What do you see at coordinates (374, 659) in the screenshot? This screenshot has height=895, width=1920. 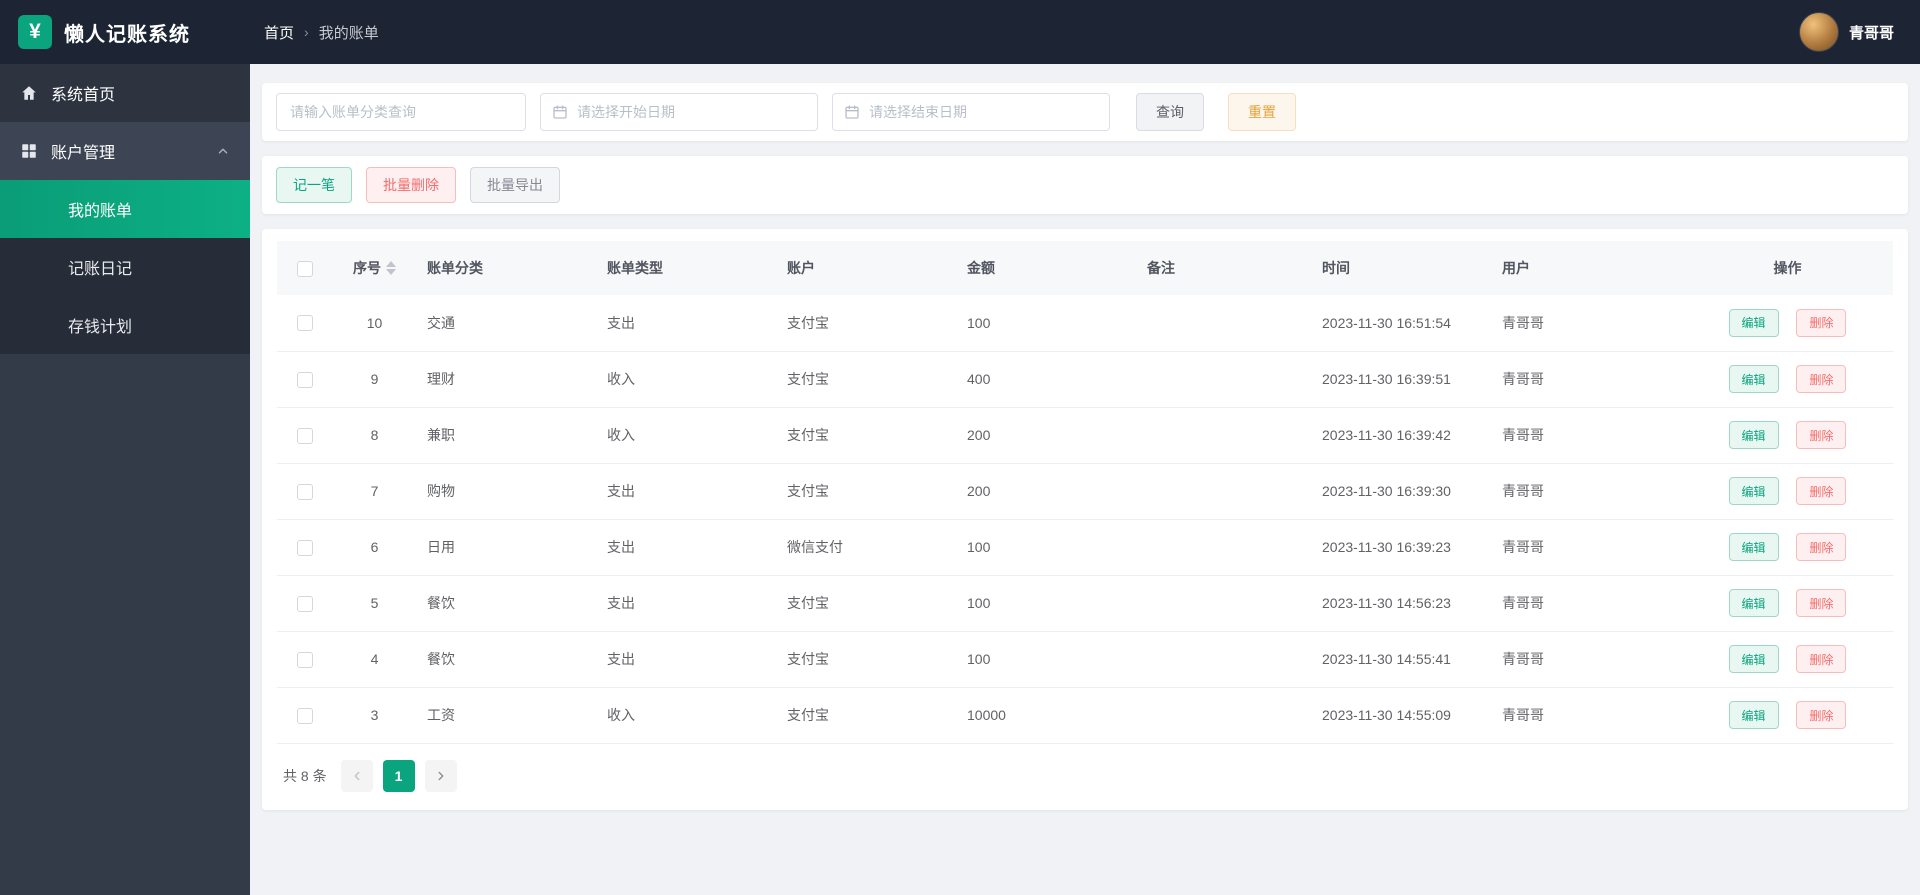 I see `cell-seq: 4` at bounding box center [374, 659].